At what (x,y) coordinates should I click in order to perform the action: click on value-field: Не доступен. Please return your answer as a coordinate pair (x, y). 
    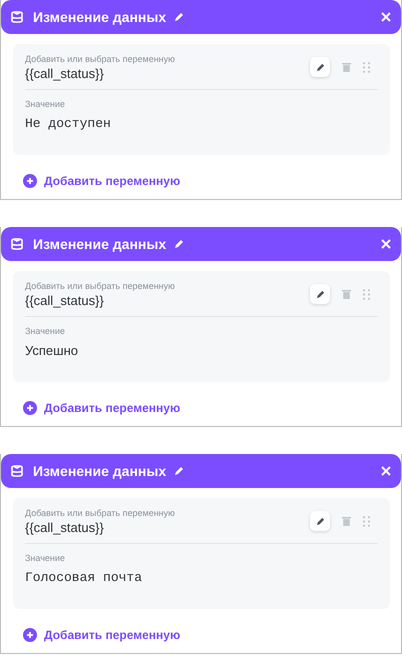
    Looking at the image, I should click on (201, 123).